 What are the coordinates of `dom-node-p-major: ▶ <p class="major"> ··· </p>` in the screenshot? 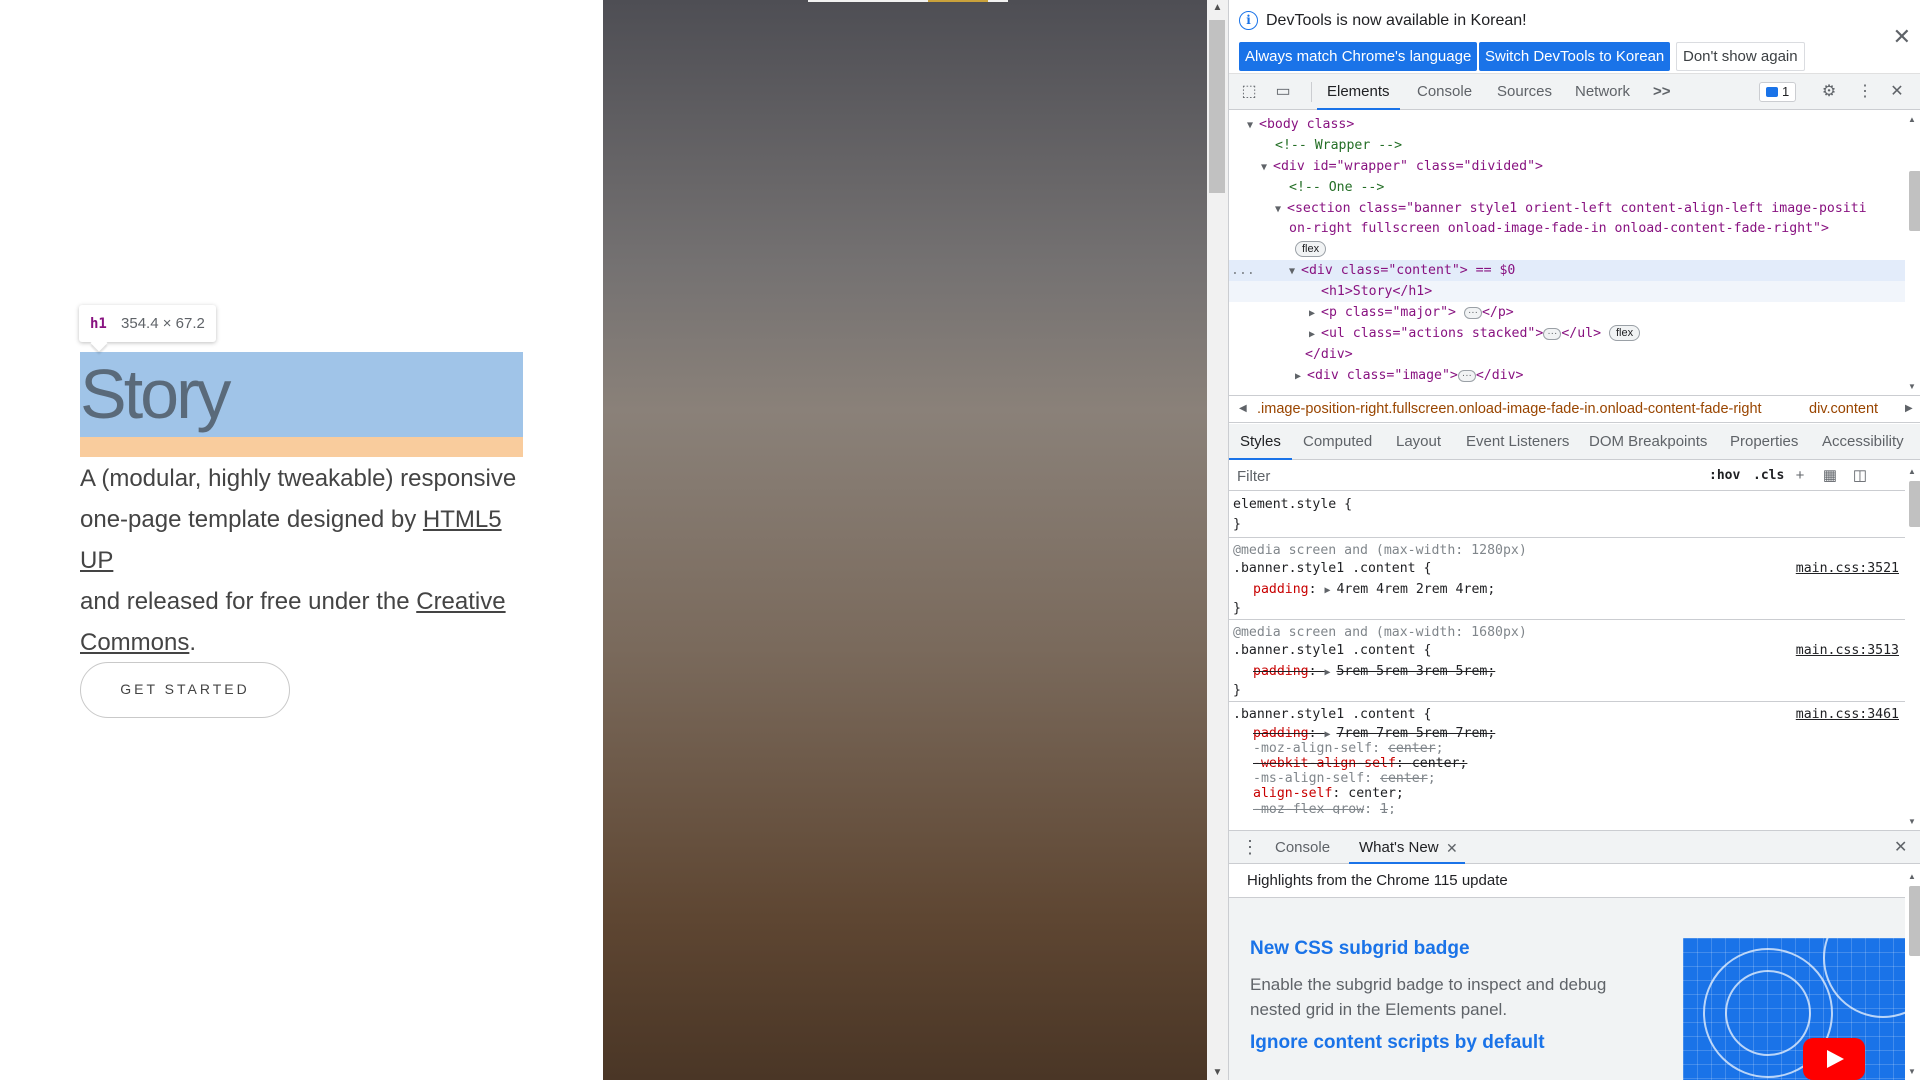 It's located at (1567, 312).